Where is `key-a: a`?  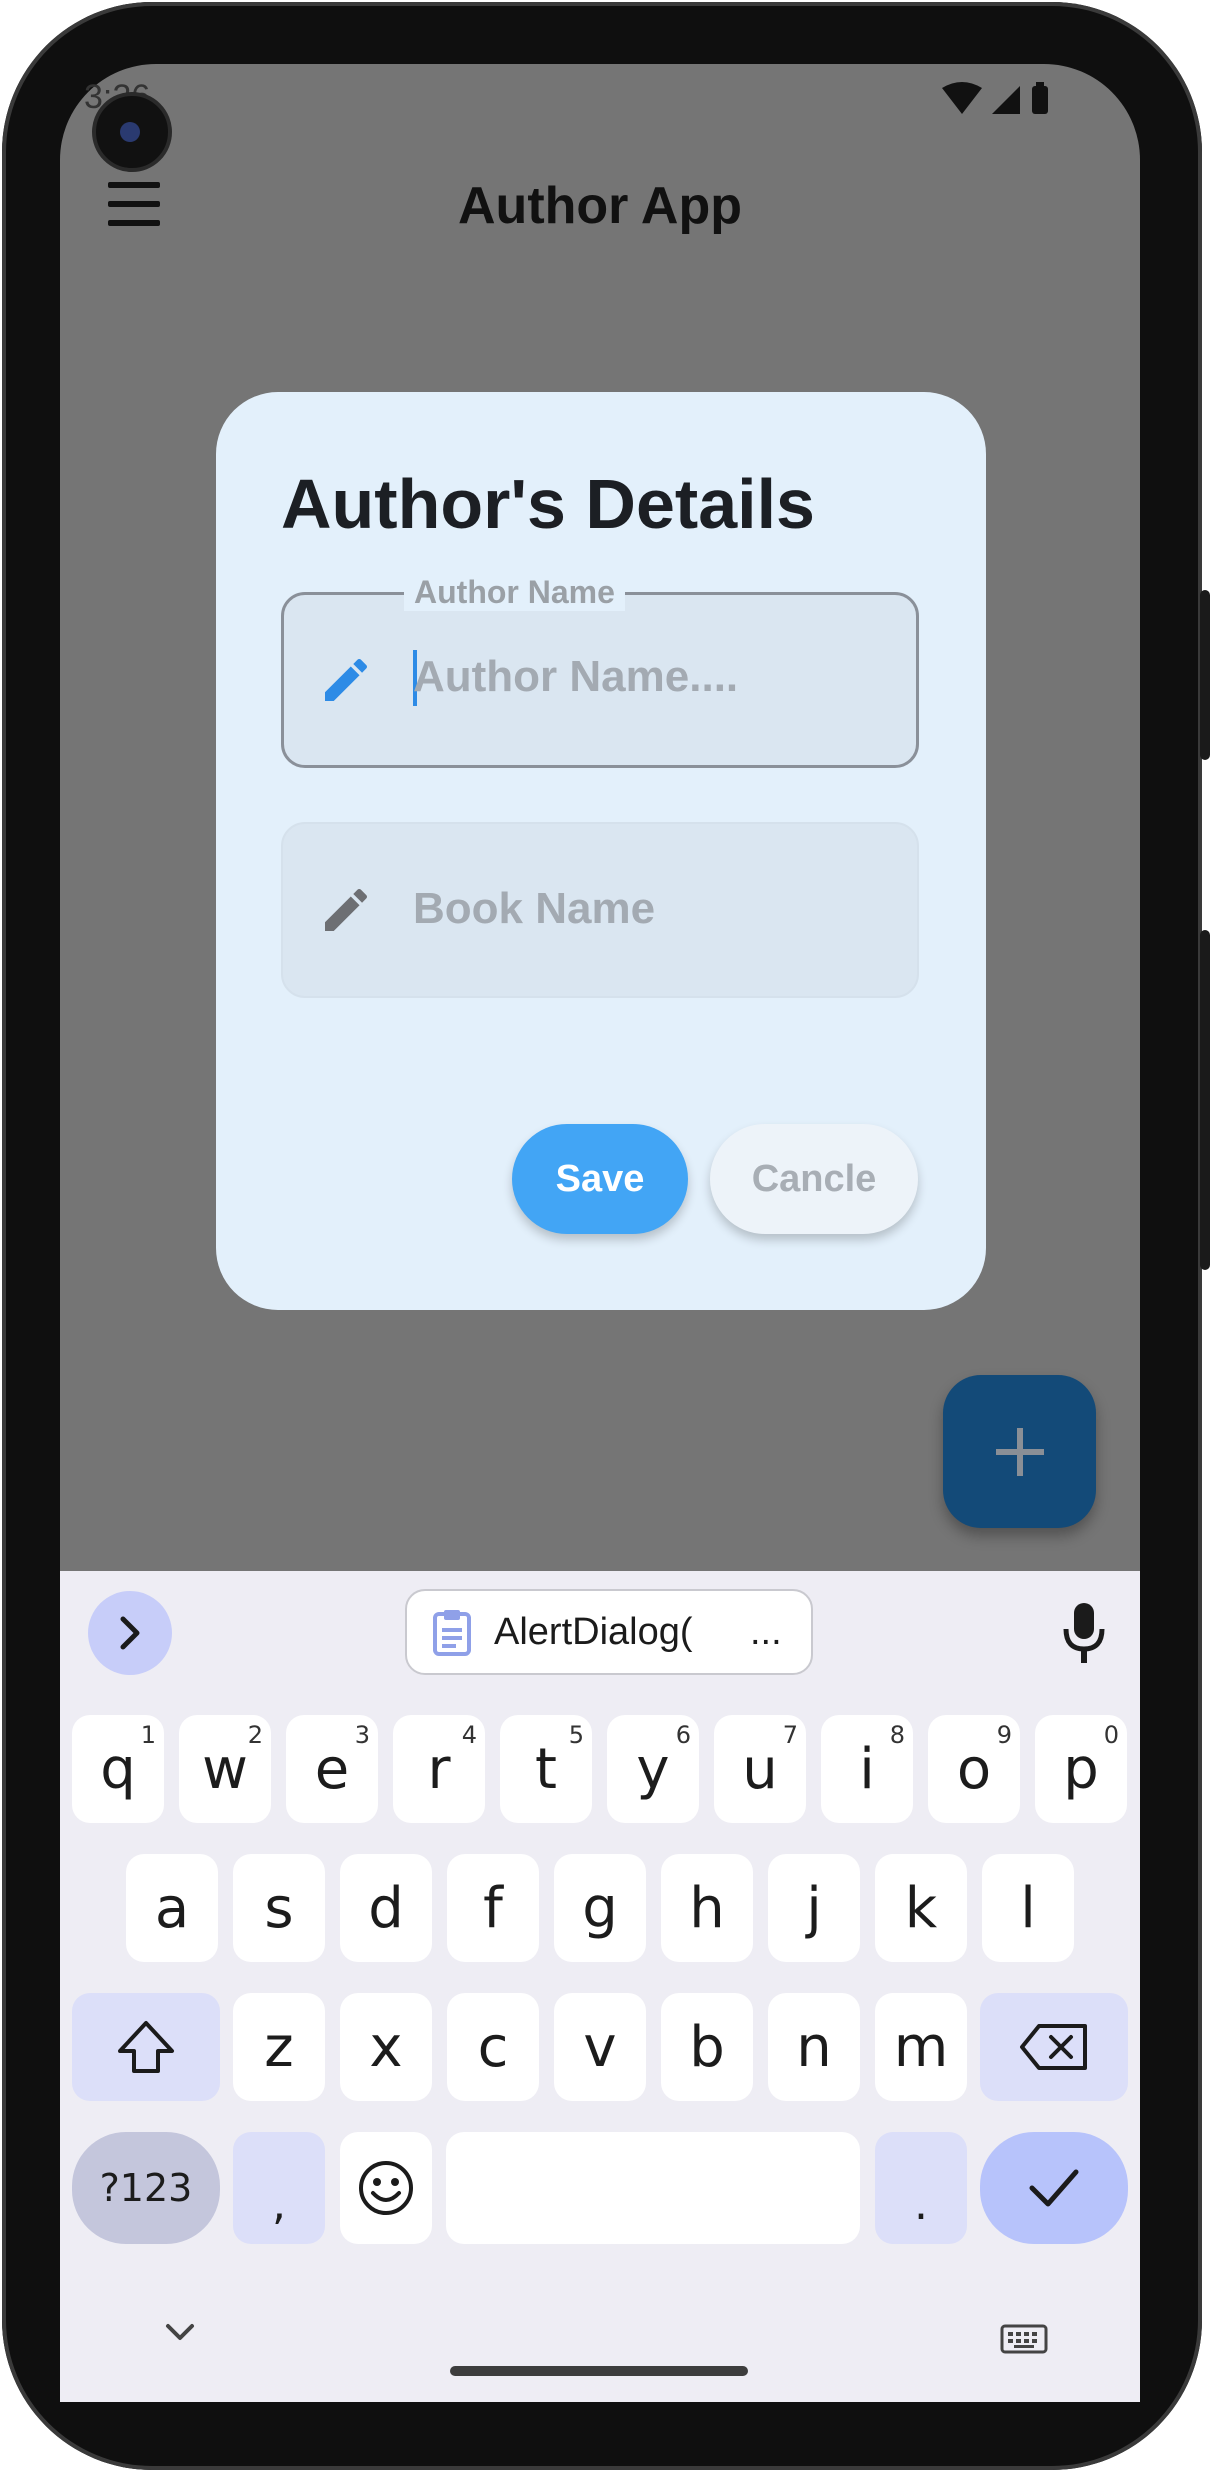 key-a: a is located at coordinates (172, 1908).